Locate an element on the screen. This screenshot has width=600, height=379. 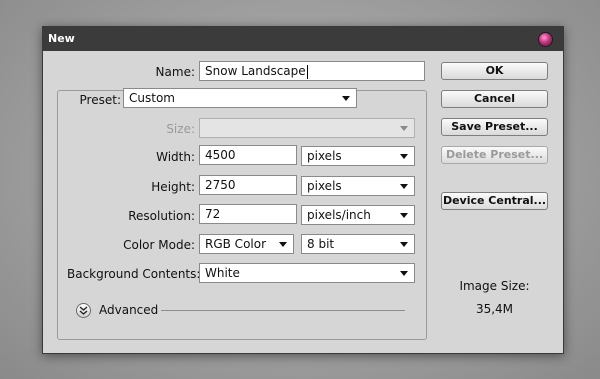
image-size-label: Image Size: is located at coordinates (494, 286).